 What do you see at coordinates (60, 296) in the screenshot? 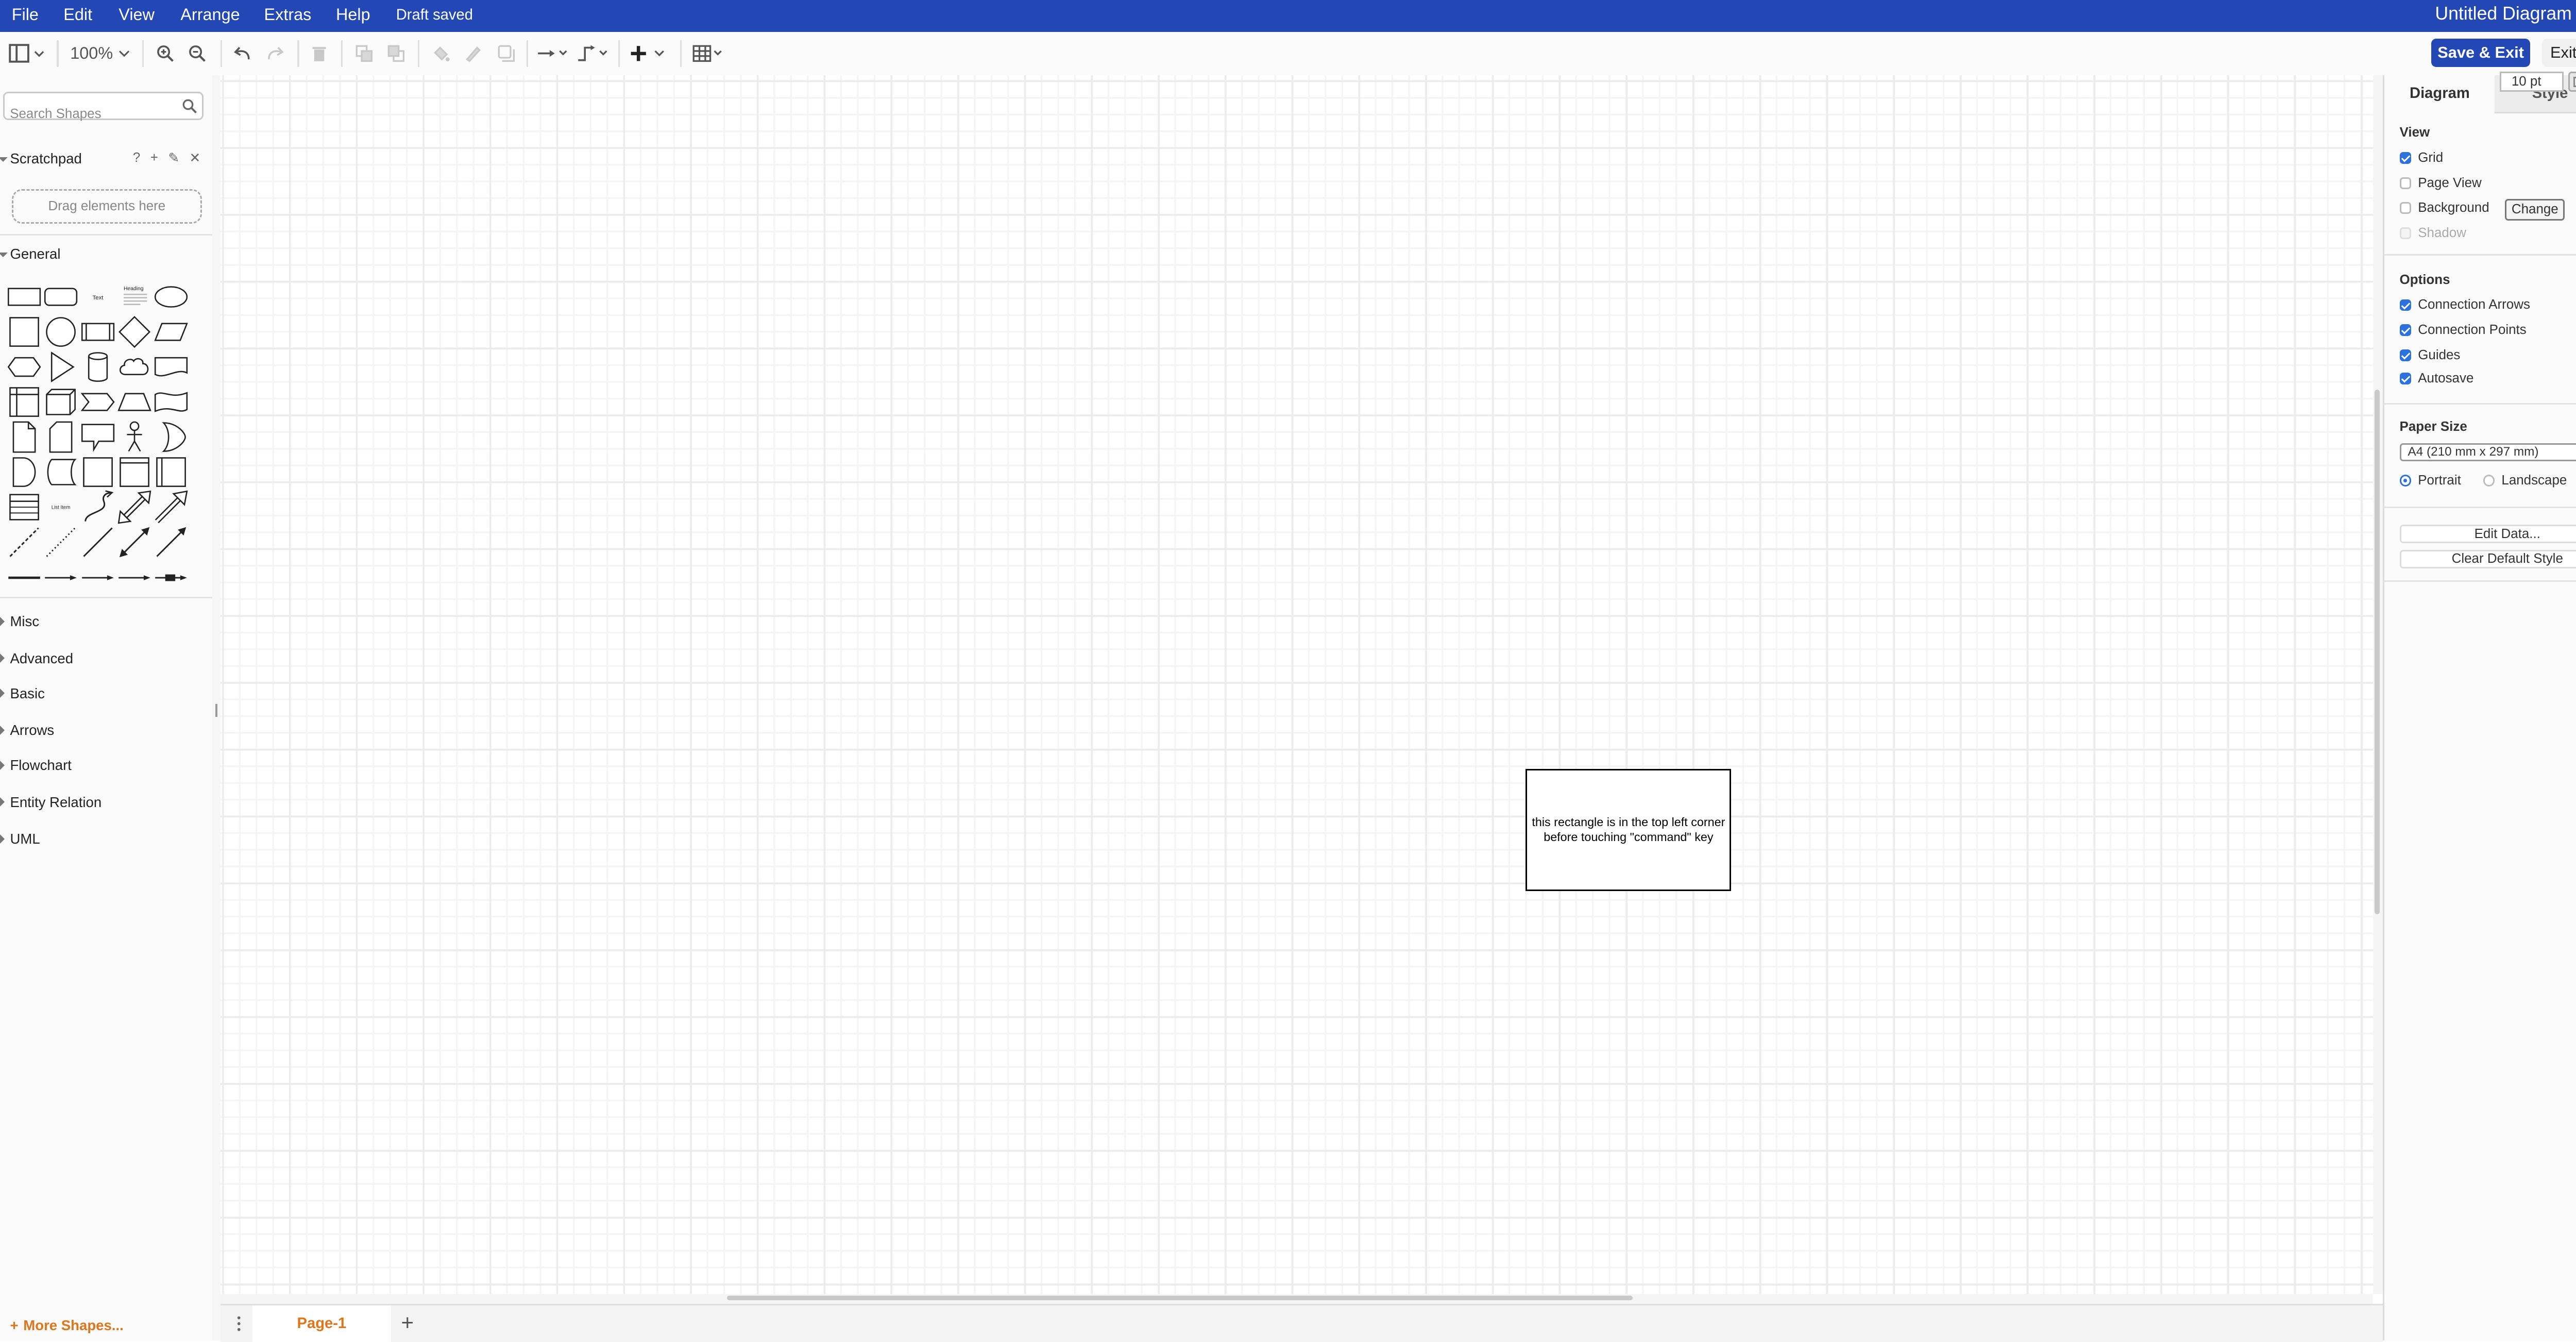
I see `rounded-rectangle-shape` at bounding box center [60, 296].